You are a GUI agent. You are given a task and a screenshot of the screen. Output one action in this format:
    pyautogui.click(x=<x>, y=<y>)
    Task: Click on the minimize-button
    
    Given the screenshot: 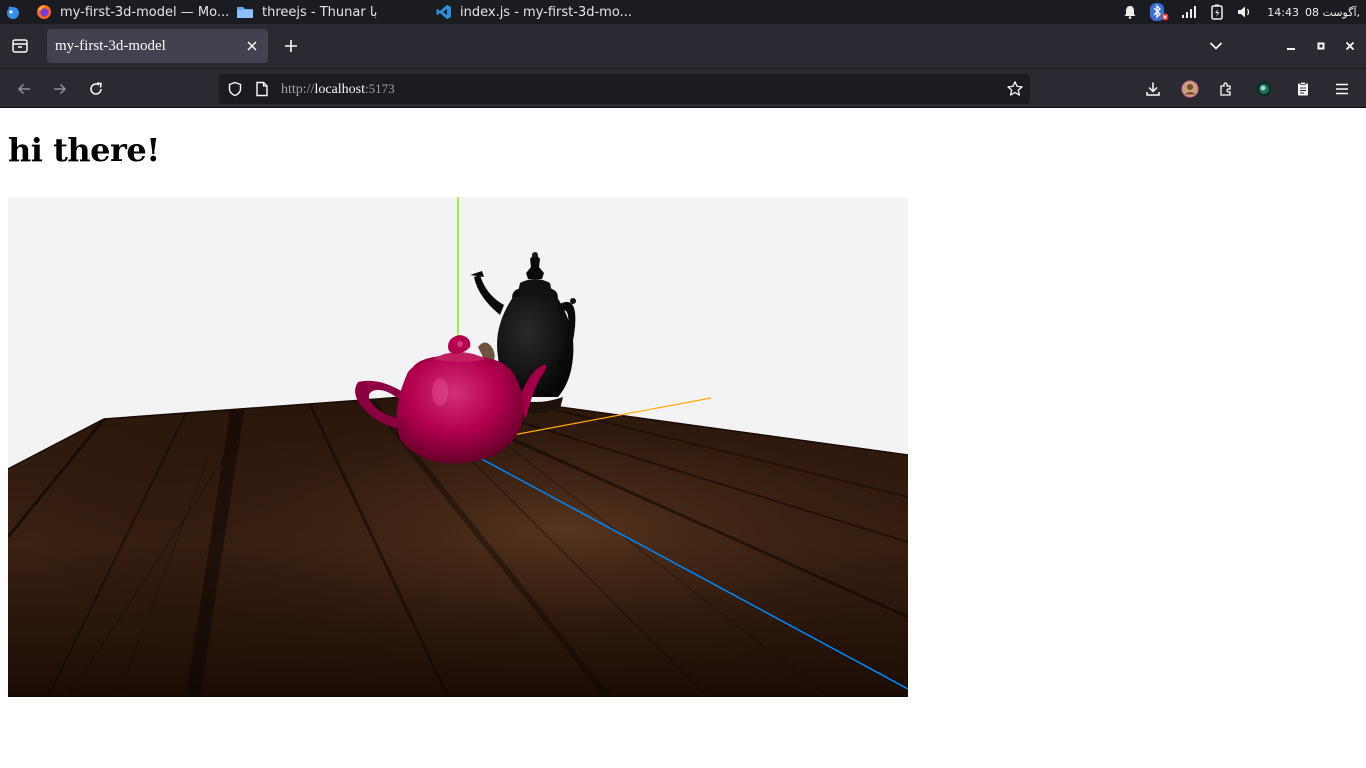 What is the action you would take?
    pyautogui.click(x=1291, y=46)
    